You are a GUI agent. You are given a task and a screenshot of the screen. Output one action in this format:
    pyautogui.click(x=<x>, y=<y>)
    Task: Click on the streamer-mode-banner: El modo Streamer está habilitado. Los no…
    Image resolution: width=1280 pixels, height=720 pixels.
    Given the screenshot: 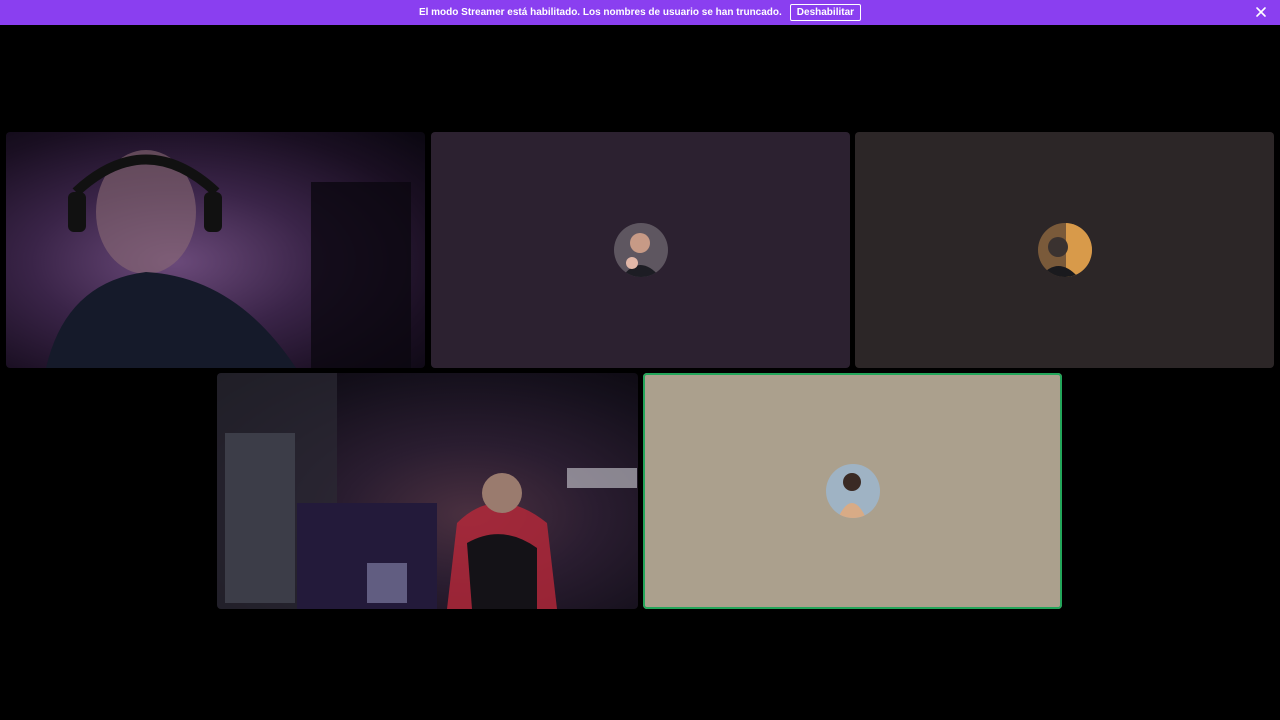 What is the action you would take?
    pyautogui.click(x=640, y=12)
    